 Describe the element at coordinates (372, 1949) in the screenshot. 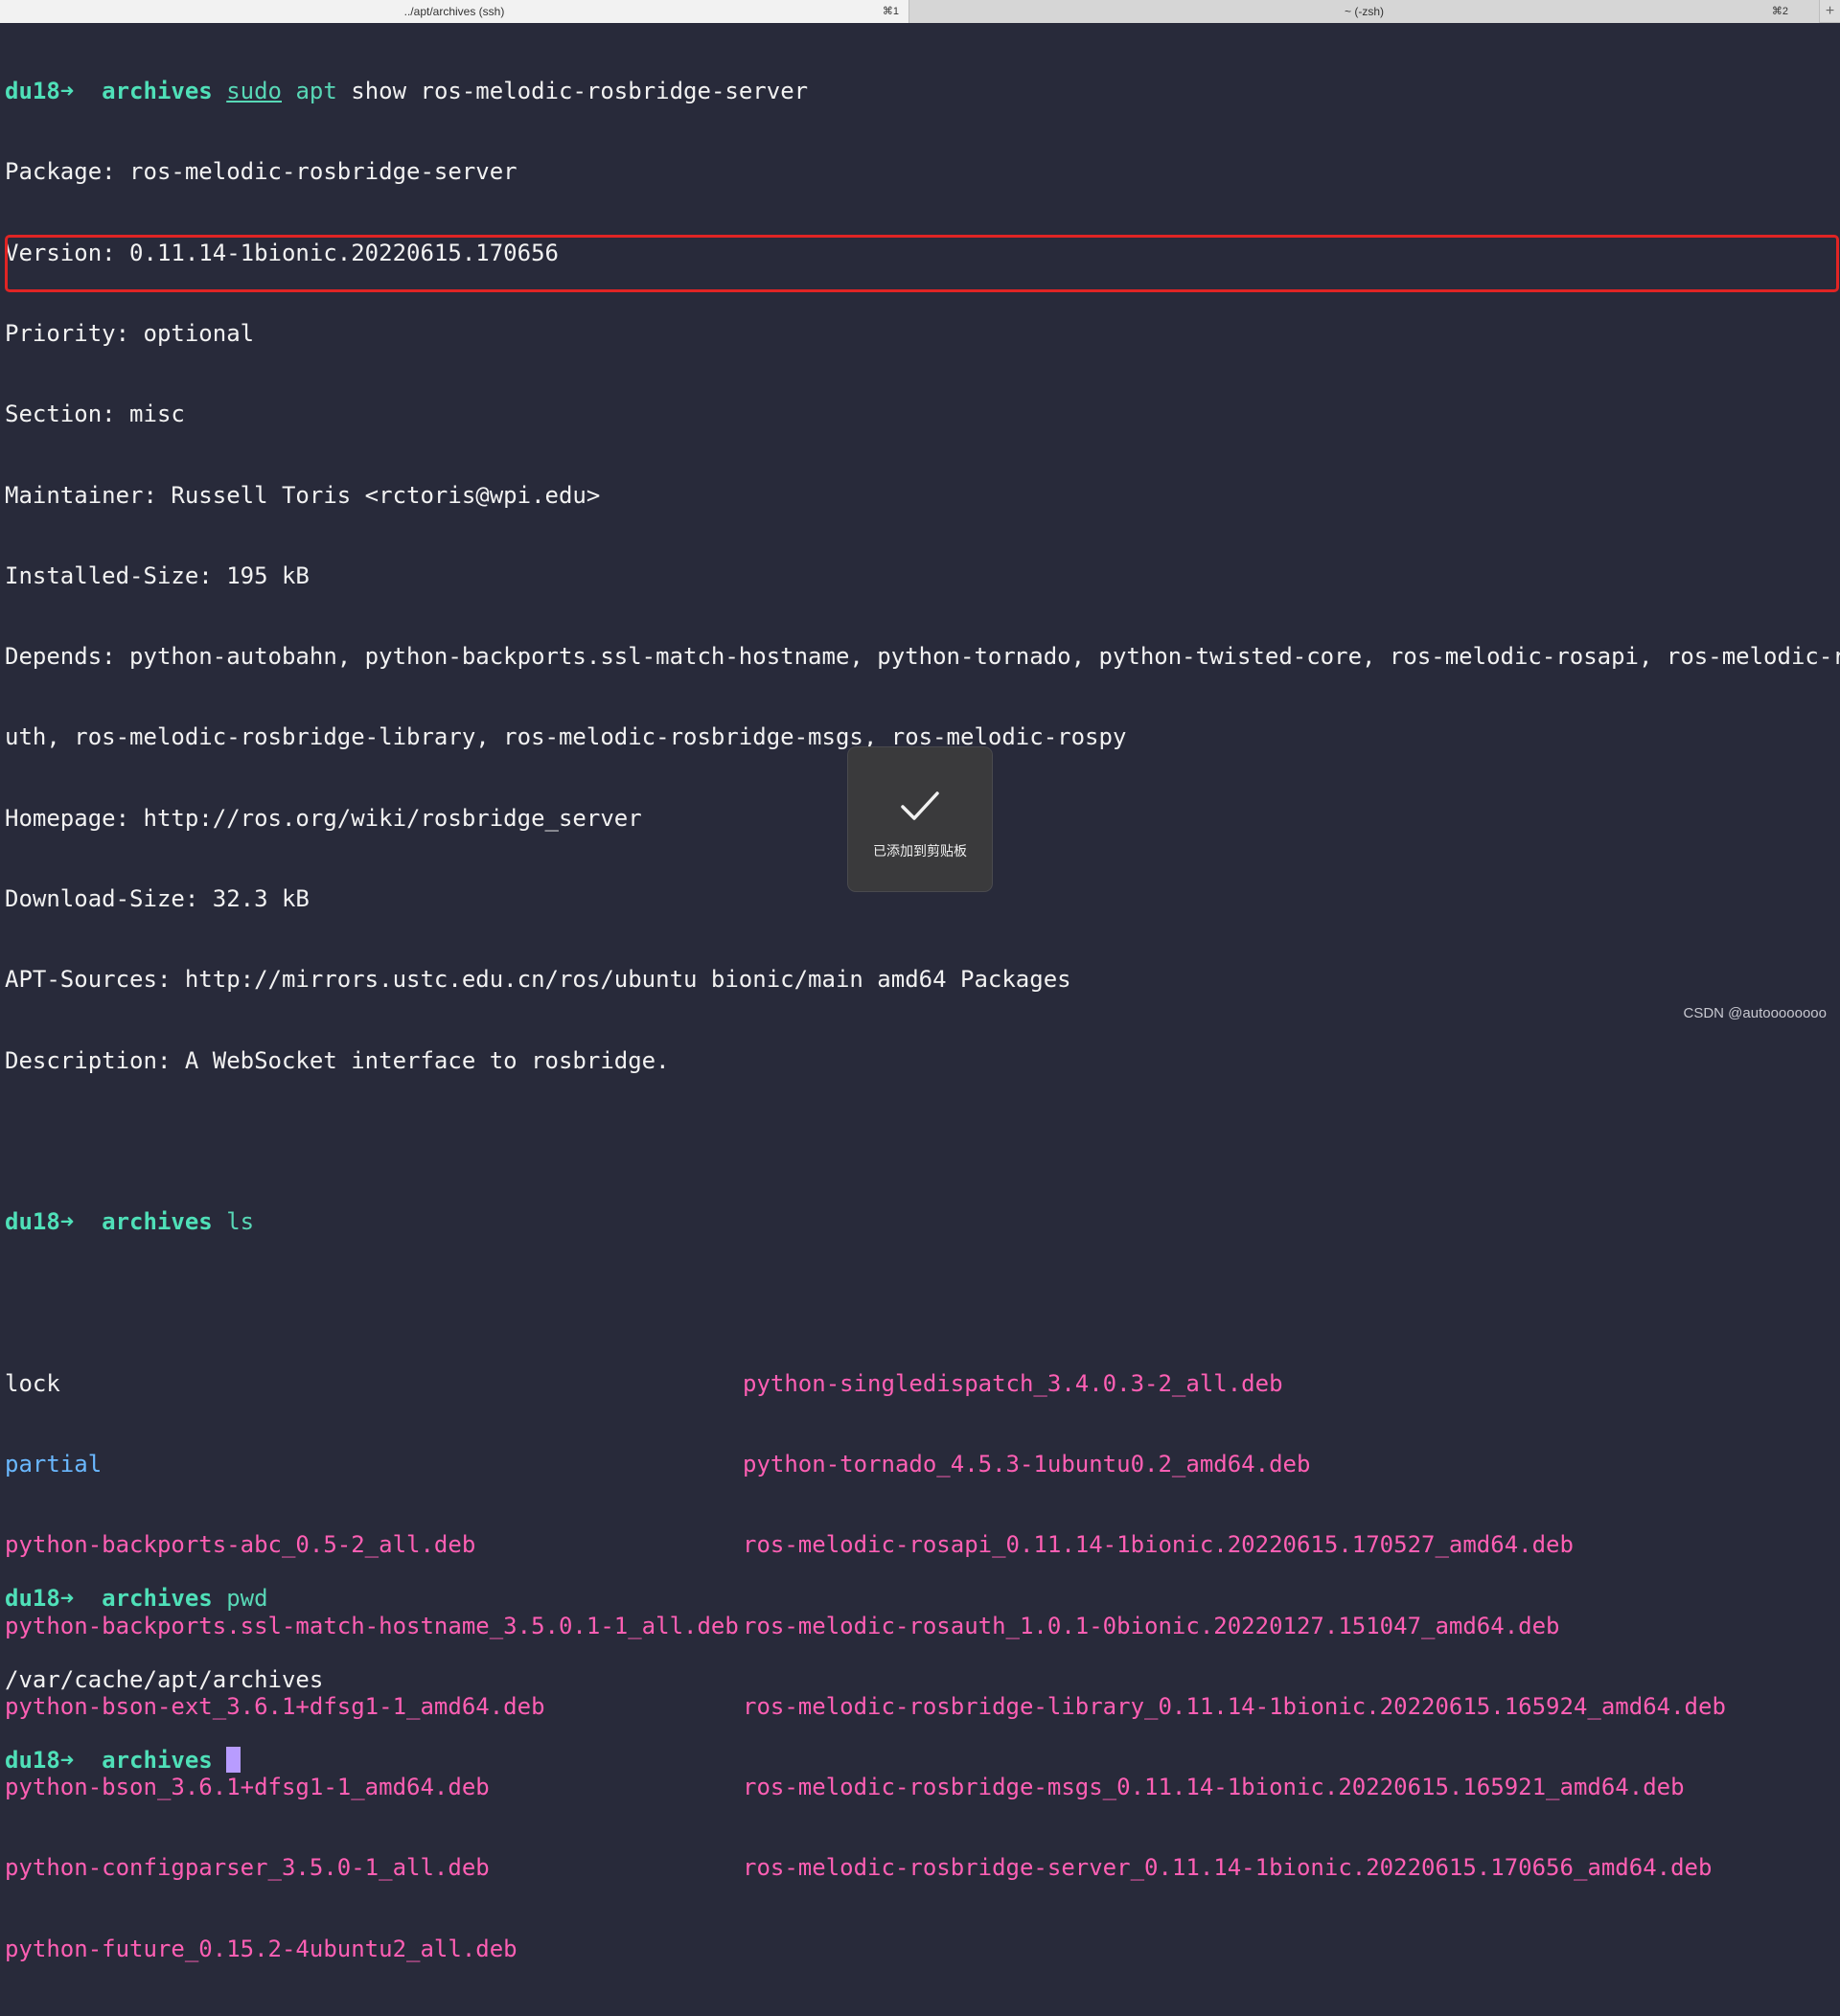

I see `list-item: python-future_0.15.2-4ubuntu2_all.deb` at that location.